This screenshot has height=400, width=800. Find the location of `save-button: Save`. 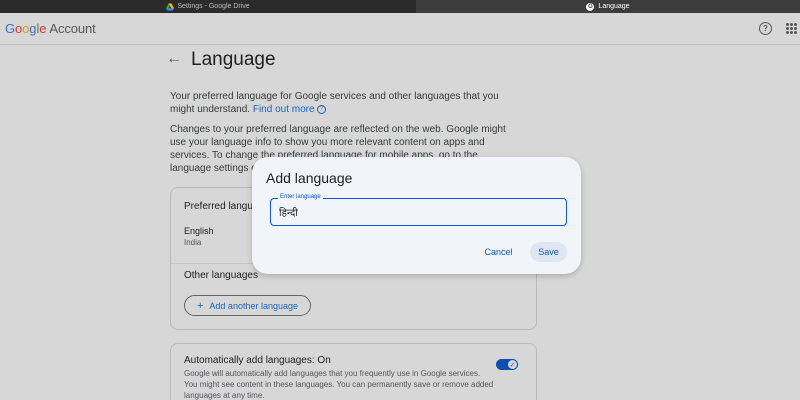

save-button: Save is located at coordinates (548, 252).